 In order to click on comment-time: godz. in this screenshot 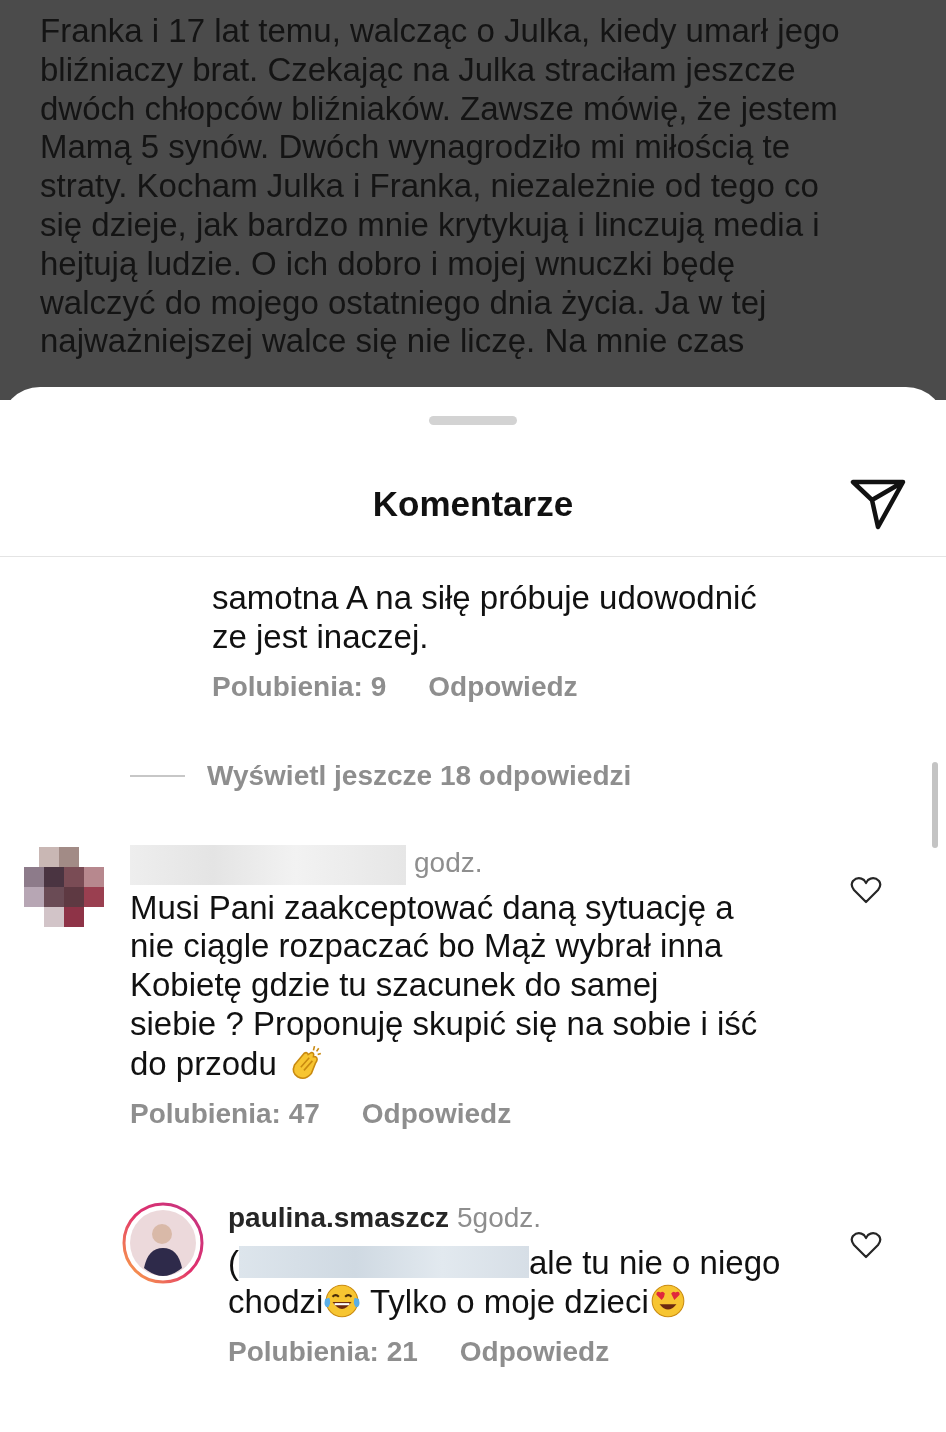, I will do `click(448, 862)`.